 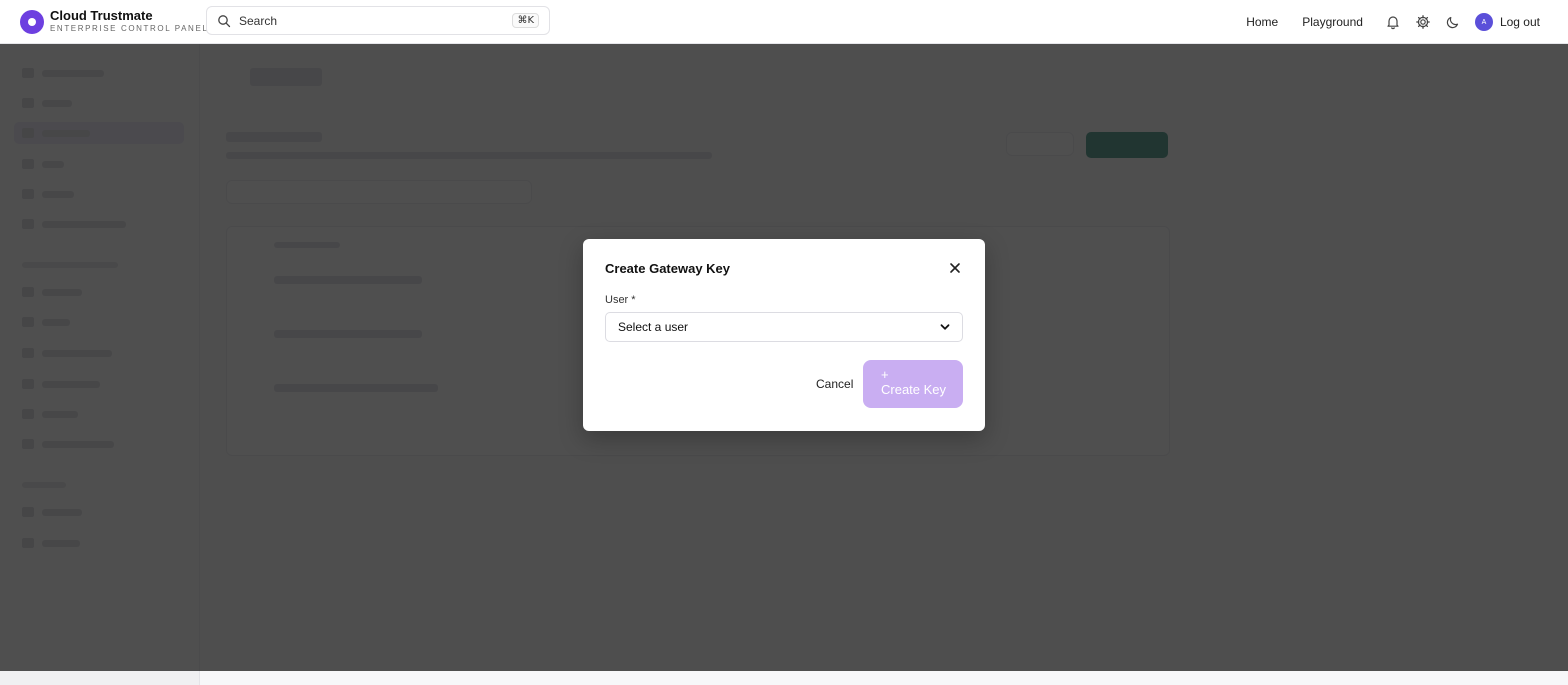 I want to click on brand: Cloud Trustmate ENTERPRISE CONTROL PANEL, so click(x=114, y=21).